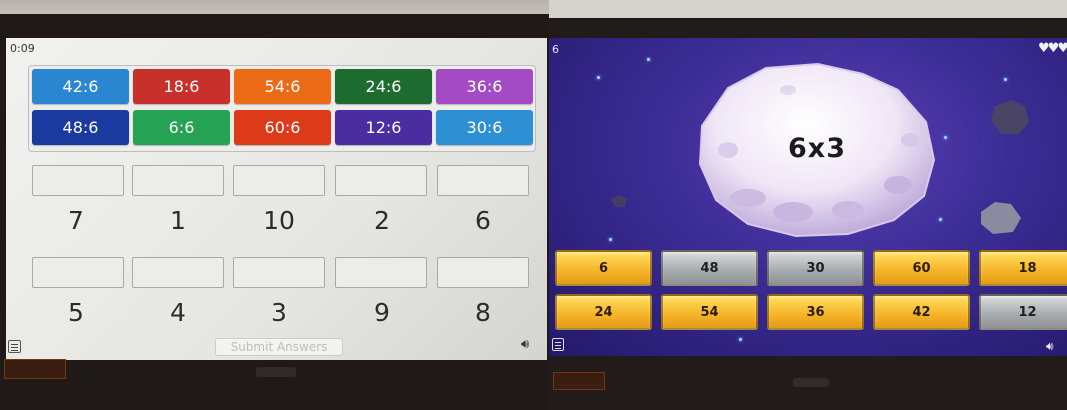  What do you see at coordinates (603, 268) in the screenshot?
I see `answer-tile: 6` at bounding box center [603, 268].